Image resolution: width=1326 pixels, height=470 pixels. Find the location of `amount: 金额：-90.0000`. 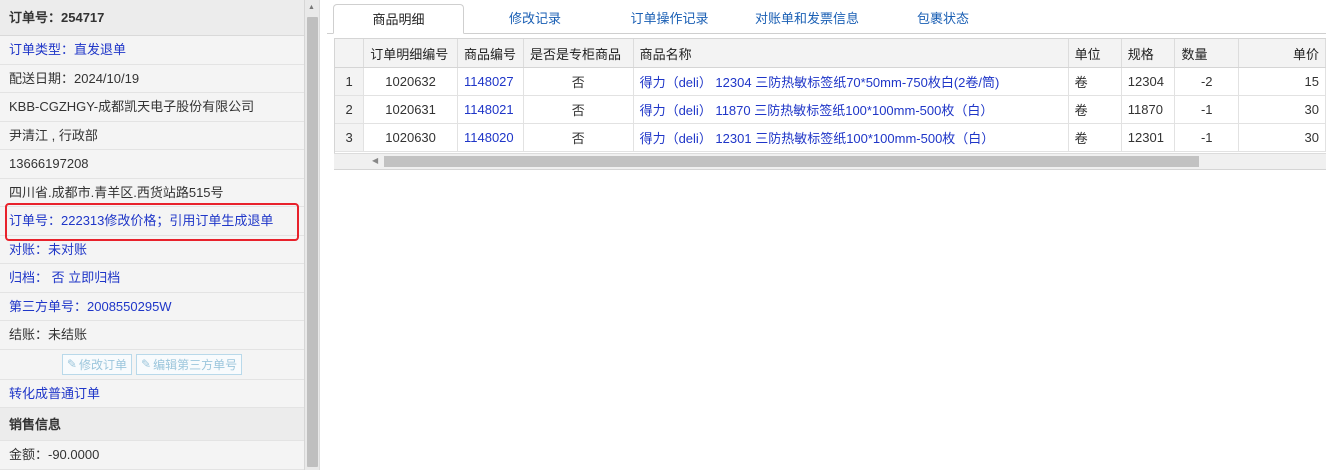

amount: 金额：-90.0000 is located at coordinates (152, 455).